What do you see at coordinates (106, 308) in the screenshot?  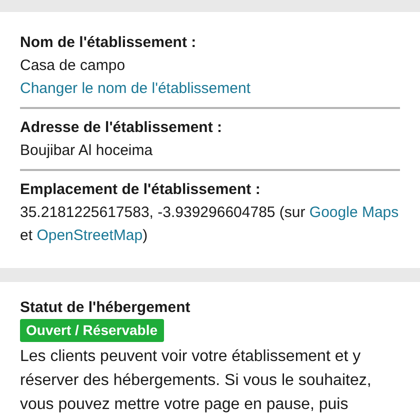 I see `status-title: Statut de l'hébergement` at bounding box center [106, 308].